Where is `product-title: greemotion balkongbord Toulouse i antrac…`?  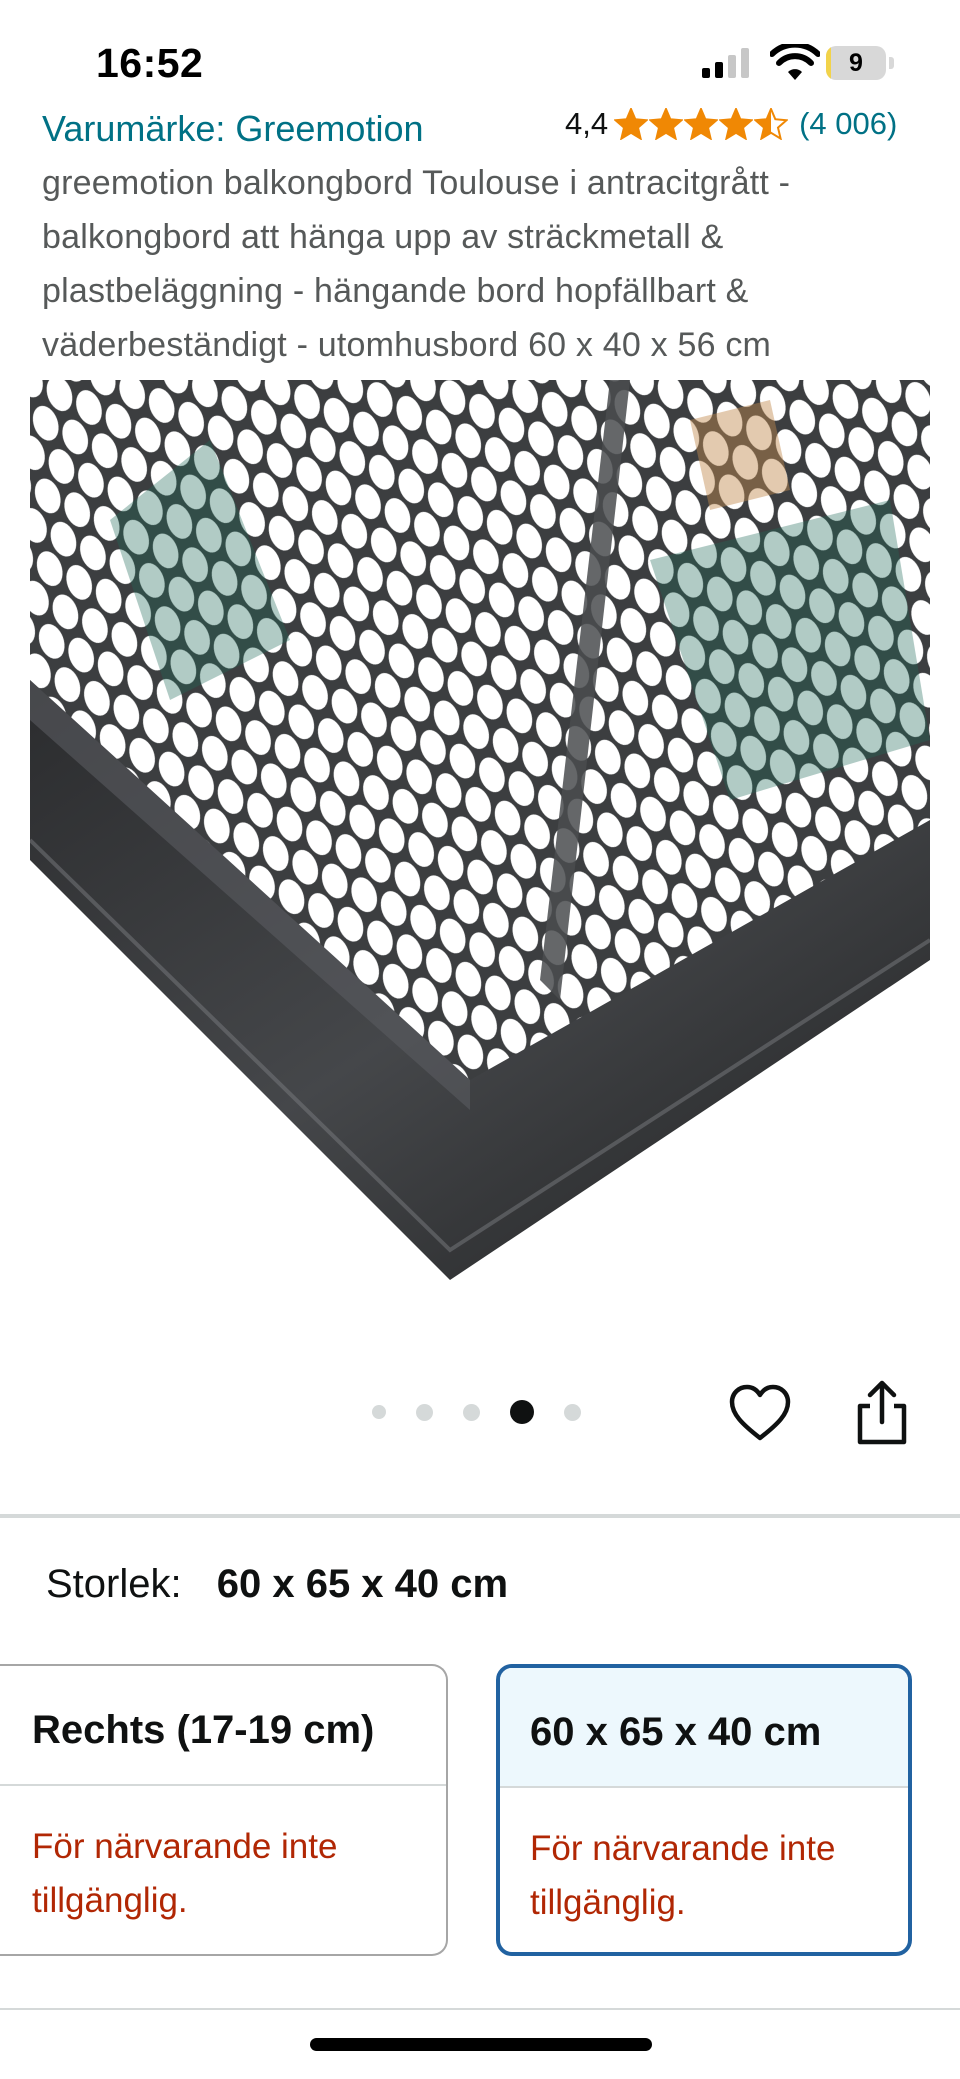
product-title: greemotion balkongbord Toulouse i antrac… is located at coordinates (416, 264).